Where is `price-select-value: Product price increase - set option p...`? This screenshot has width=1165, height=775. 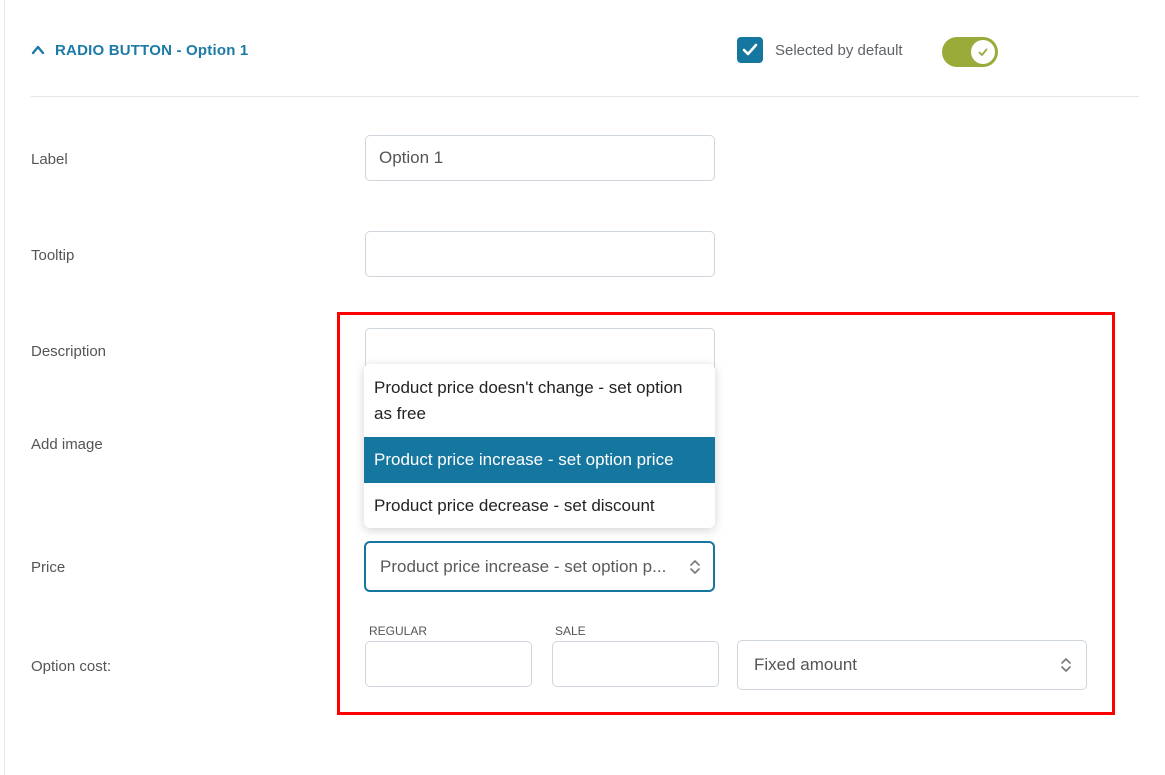
price-select-value: Product price increase - set option p... is located at coordinates (523, 566).